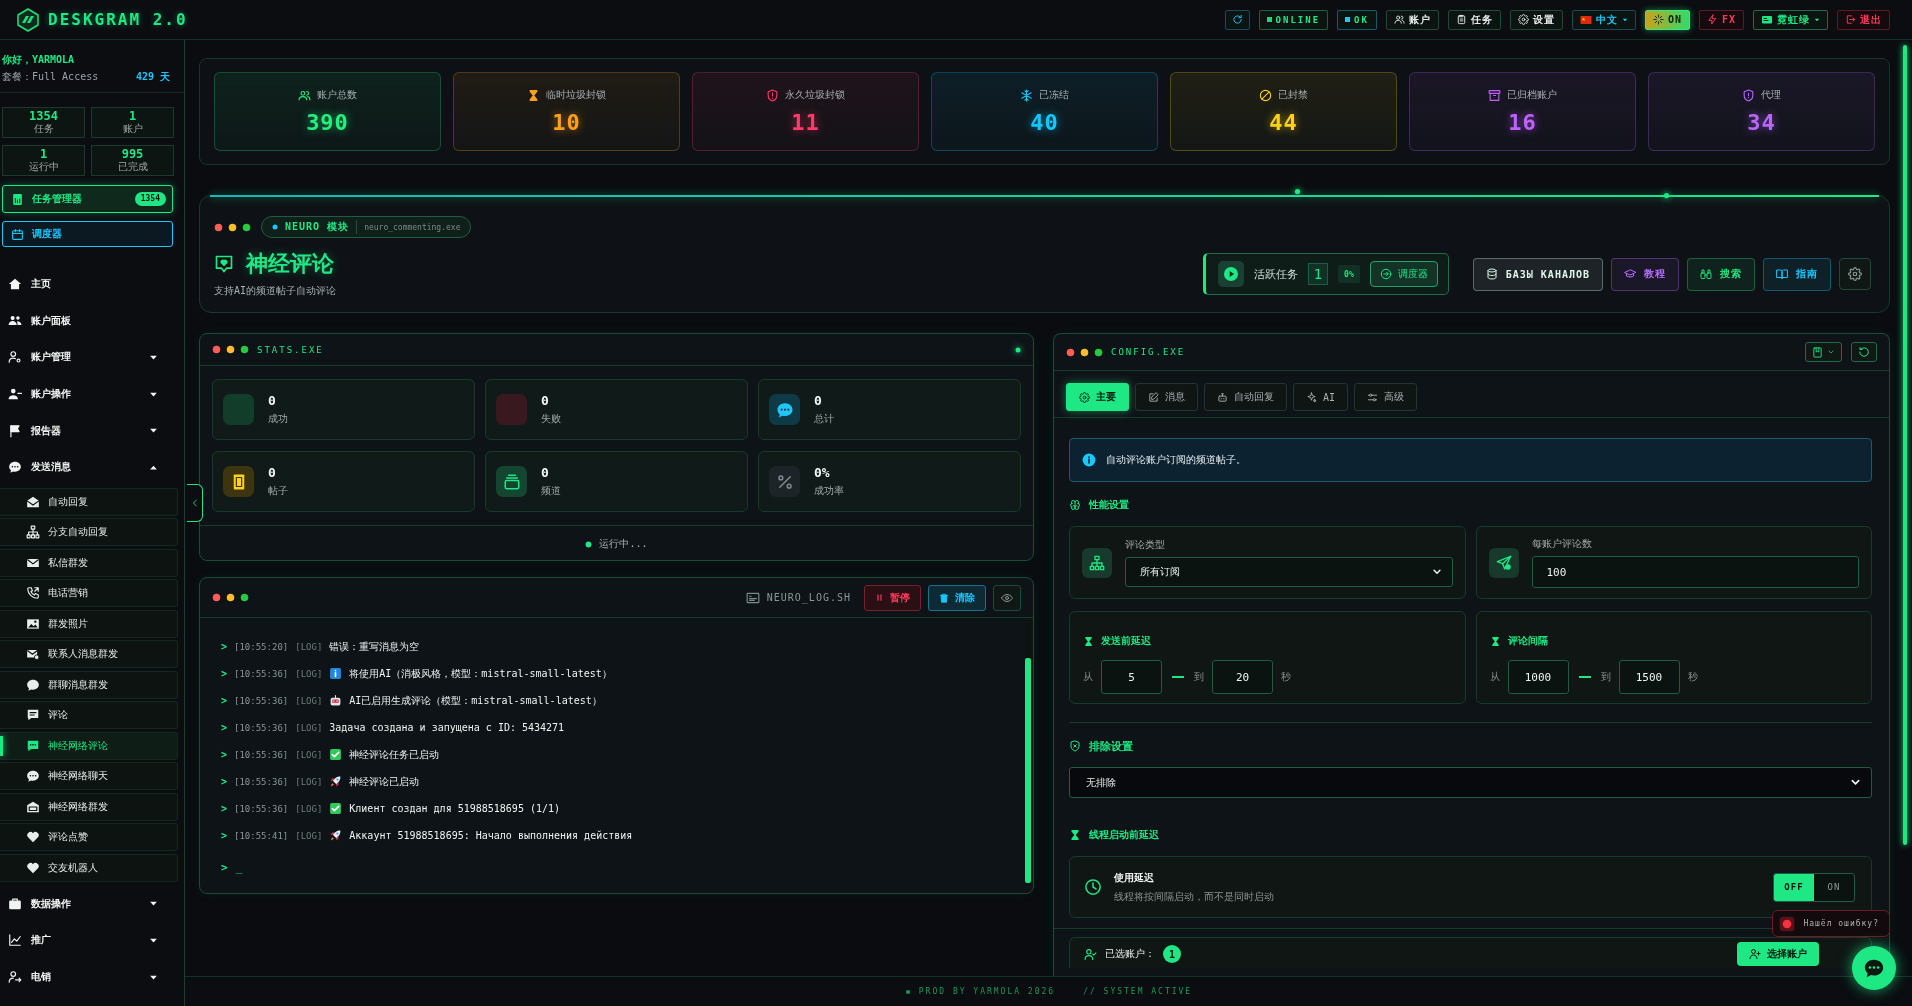  I want to click on sidebar-subitem: 评论点赞, so click(89, 837).